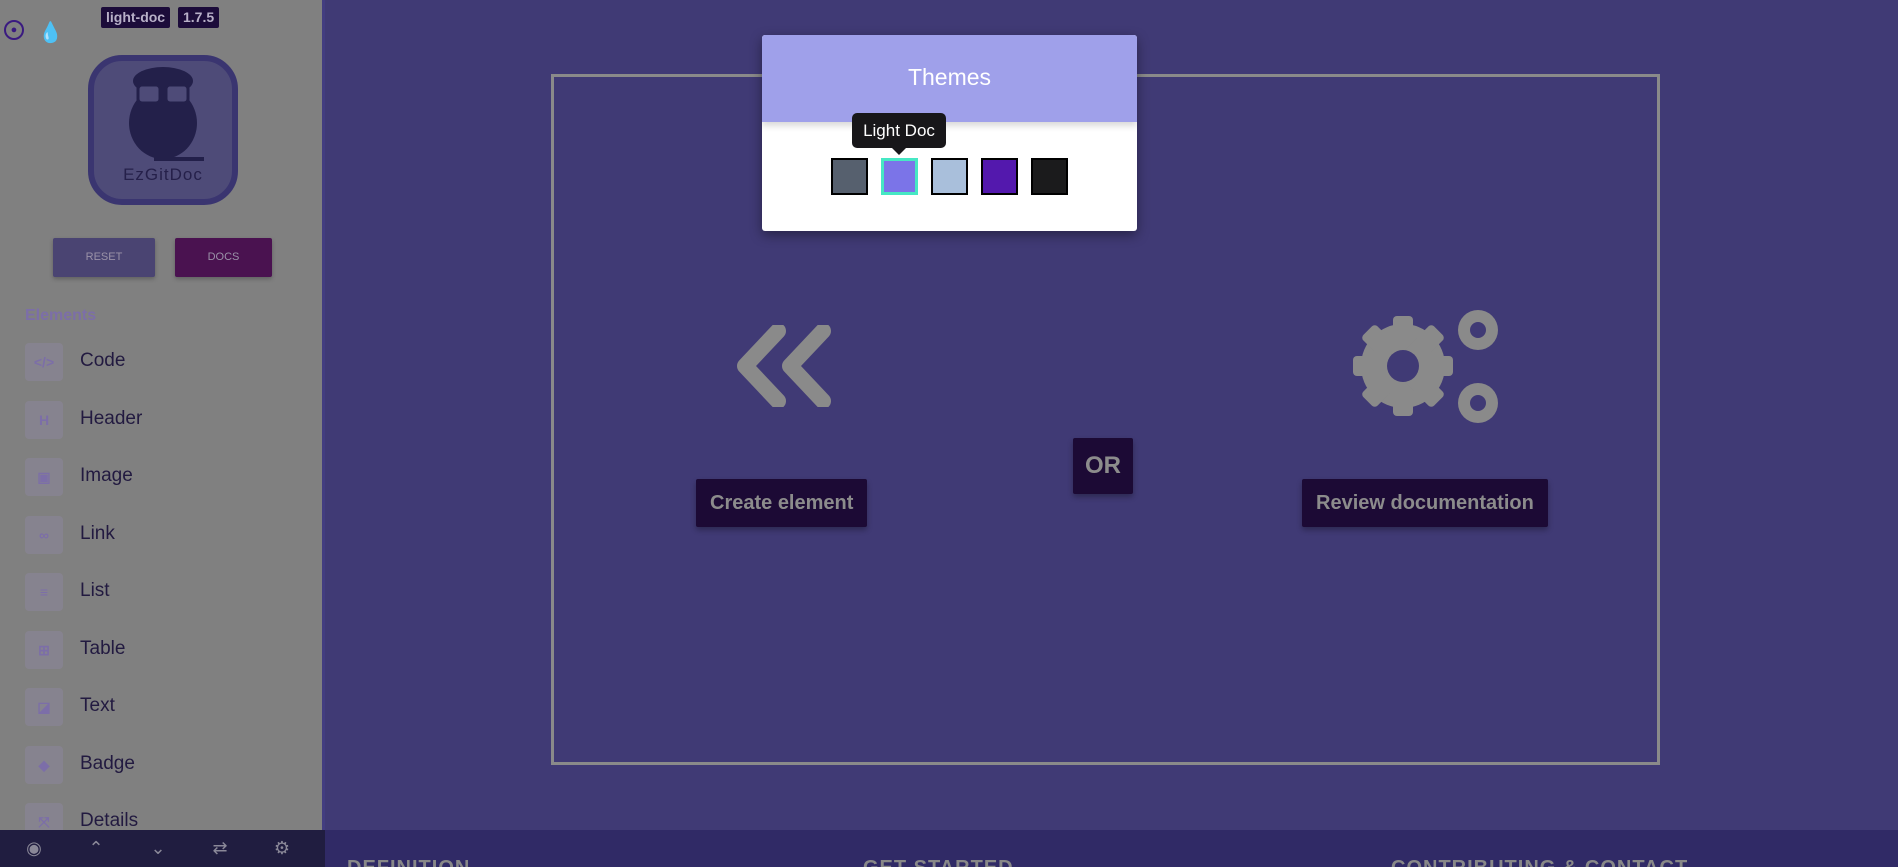 This screenshot has width=1898, height=867. I want to click on sidebar-item-label: Text, so click(97, 705).